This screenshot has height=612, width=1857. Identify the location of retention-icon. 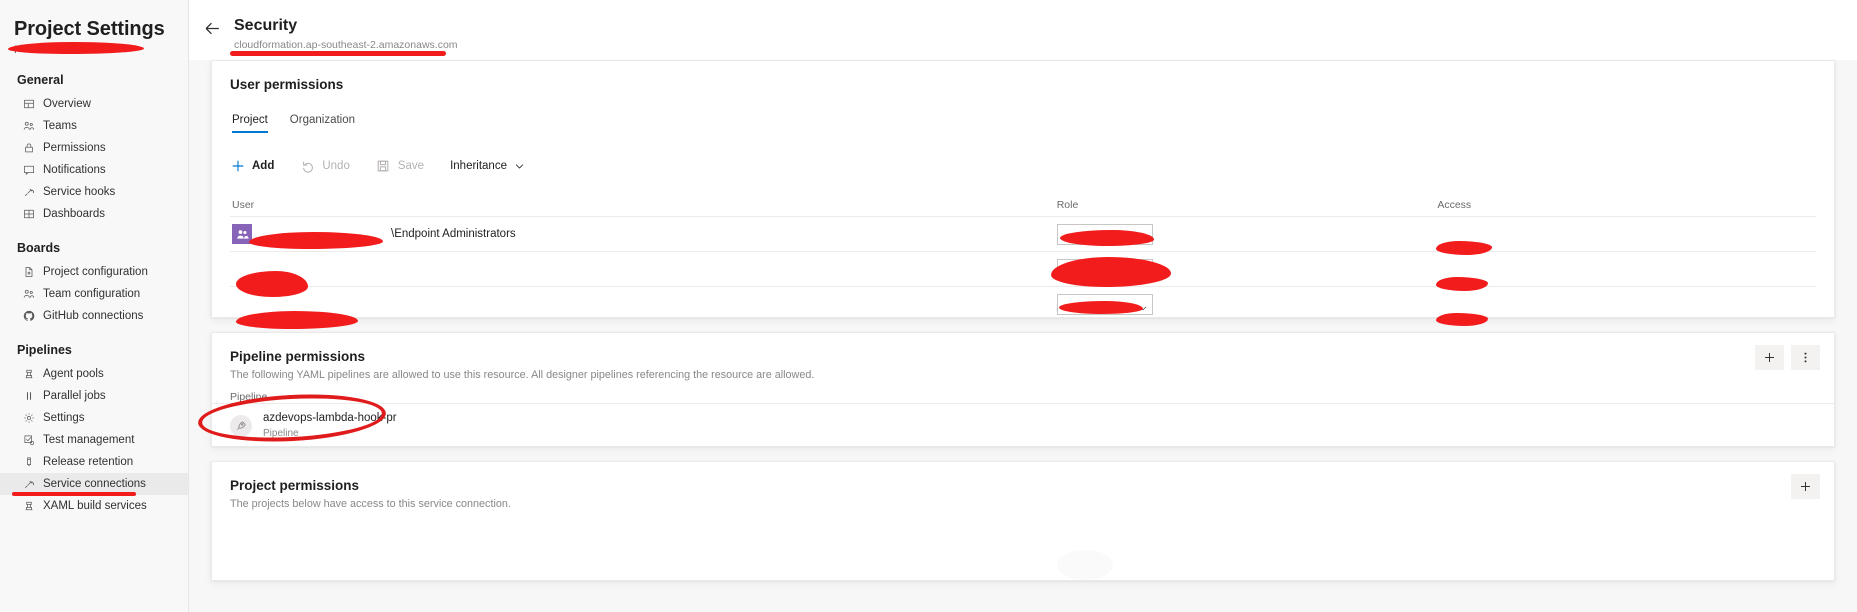
(28, 462).